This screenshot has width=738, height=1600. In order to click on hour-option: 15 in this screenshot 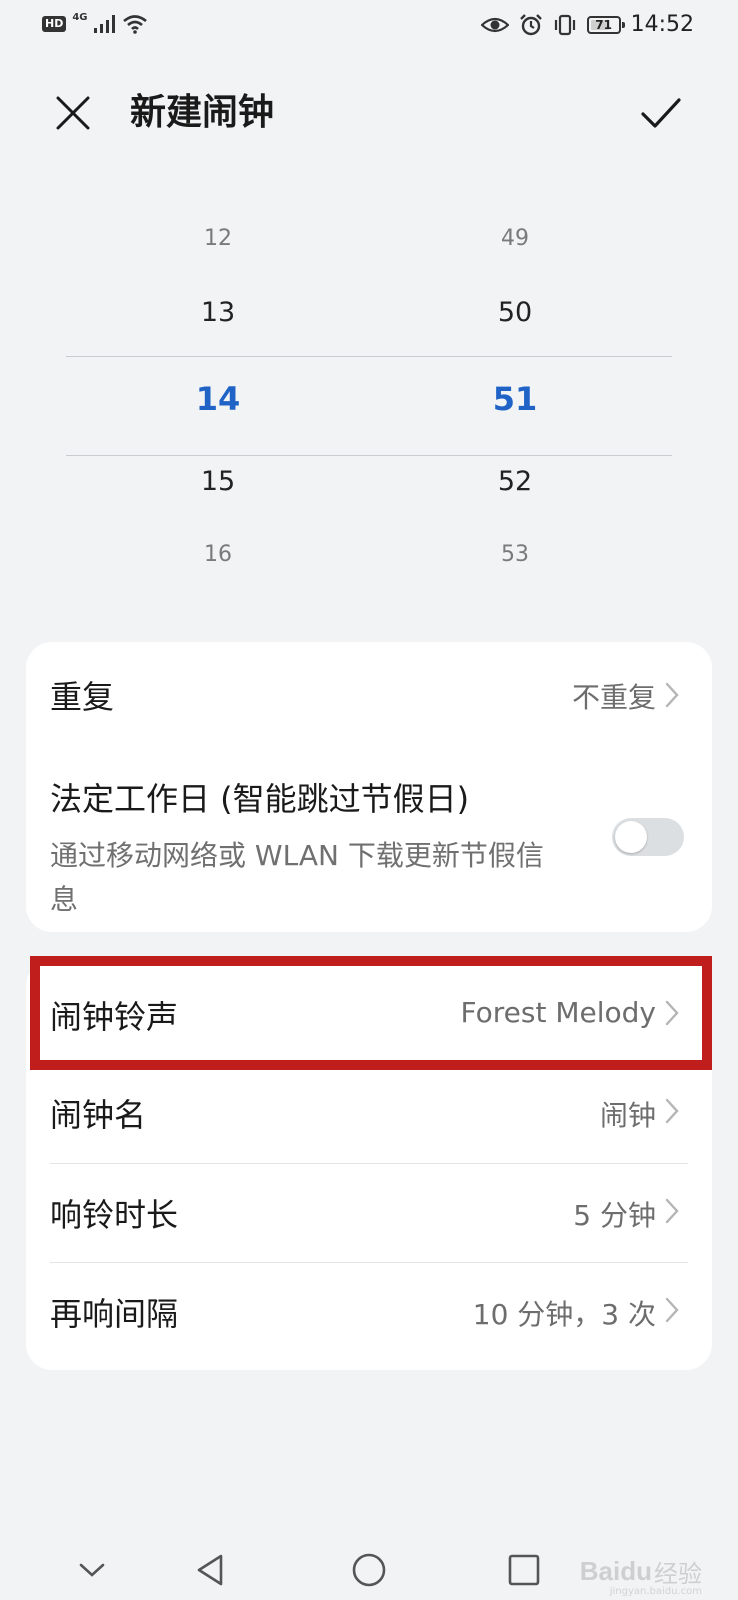, I will do `click(218, 481)`.